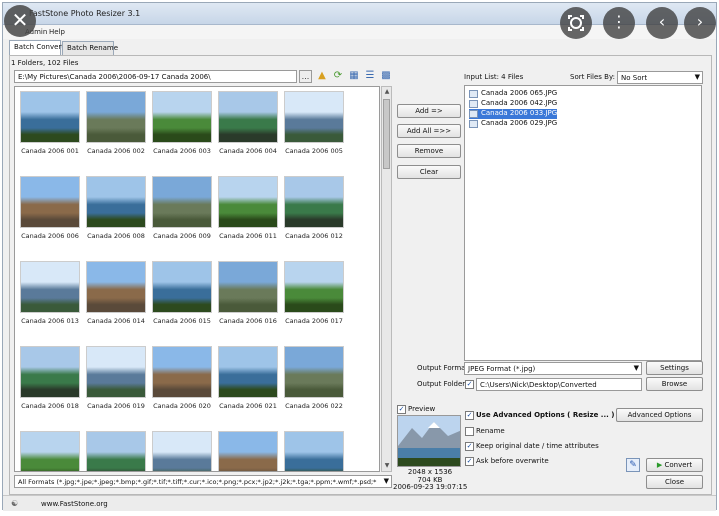  I want to click on thumbnail-item: Canada 2006 001, so click(50, 129).